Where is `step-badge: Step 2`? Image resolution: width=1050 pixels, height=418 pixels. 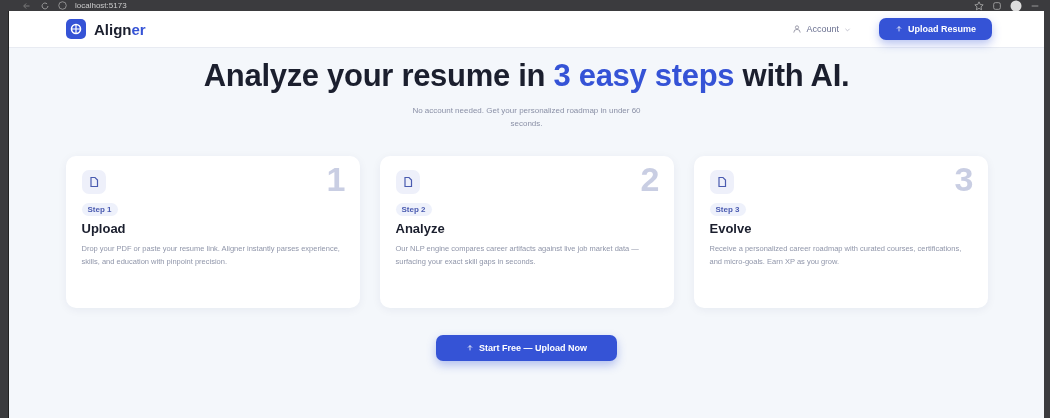
step-badge: Step 2 is located at coordinates (413, 209).